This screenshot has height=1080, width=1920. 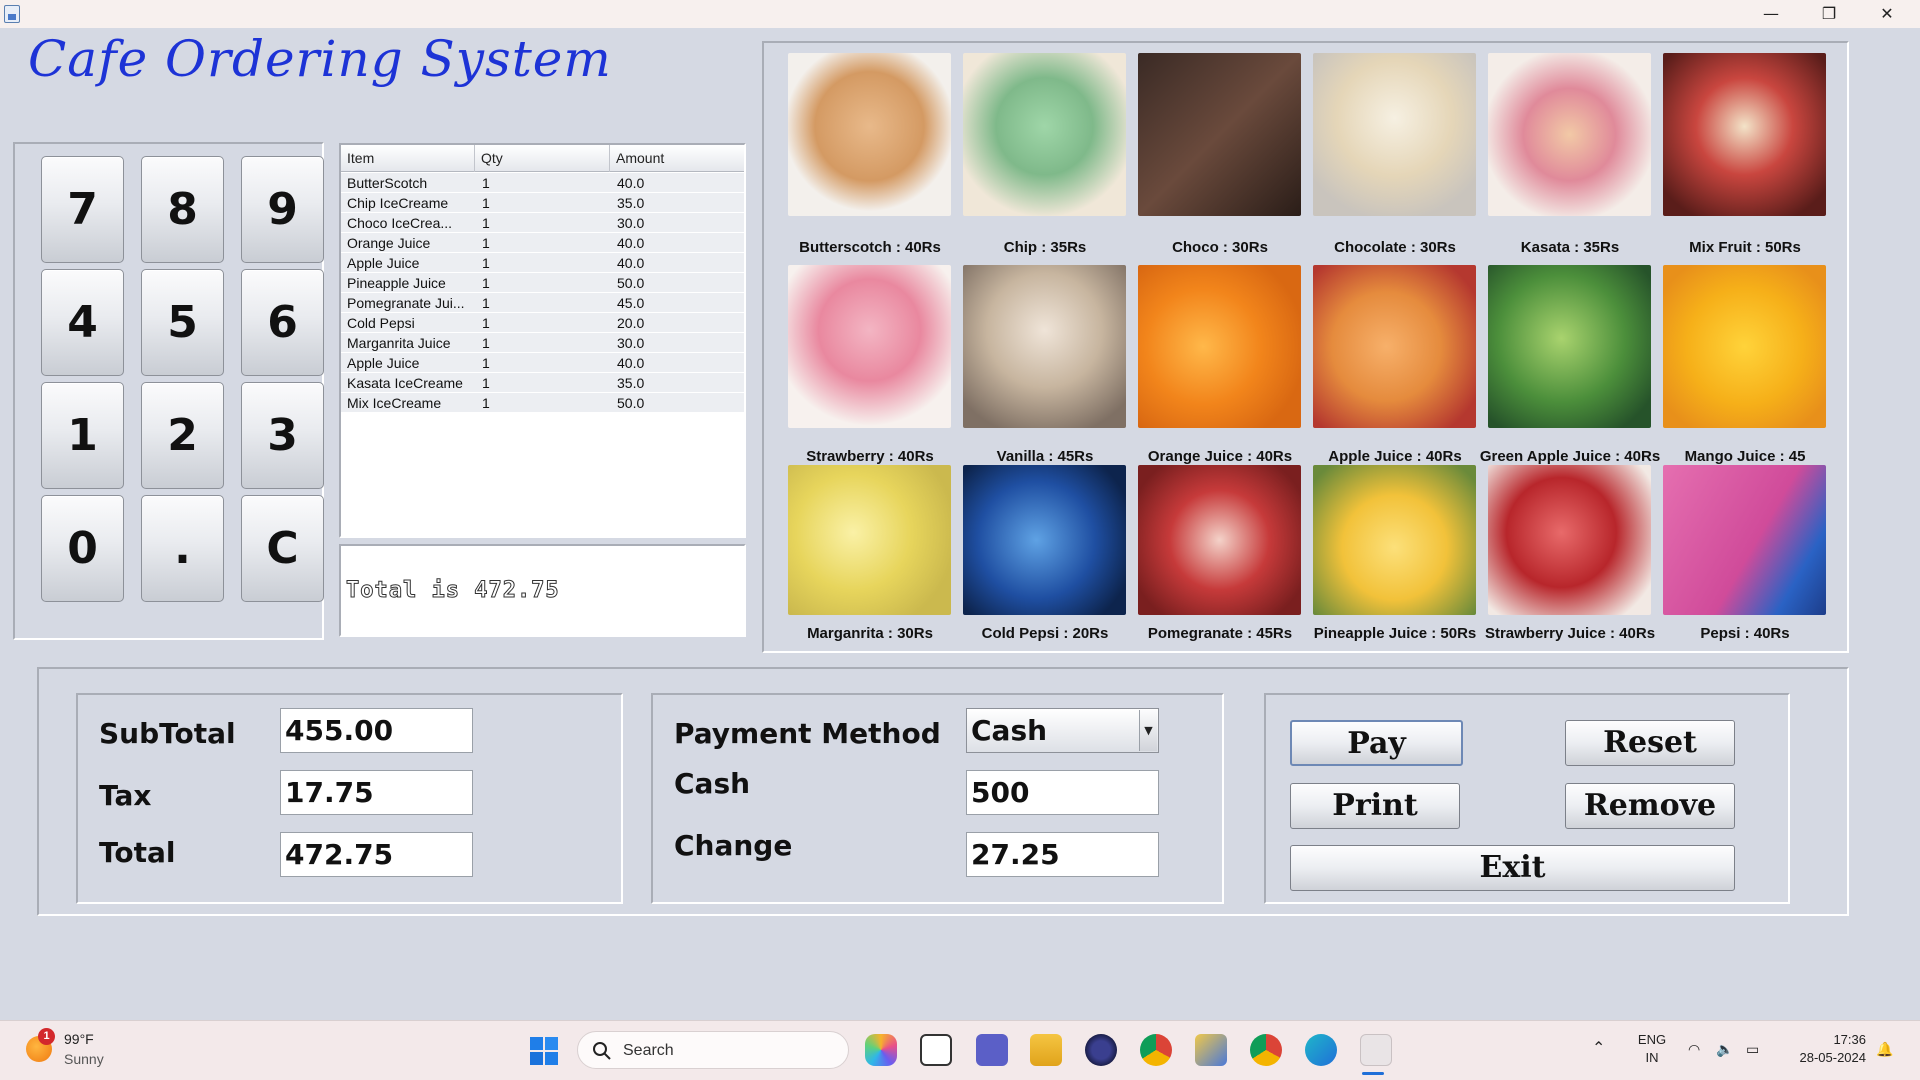 What do you see at coordinates (869, 346) in the screenshot?
I see `strawberry-icecream-image` at bounding box center [869, 346].